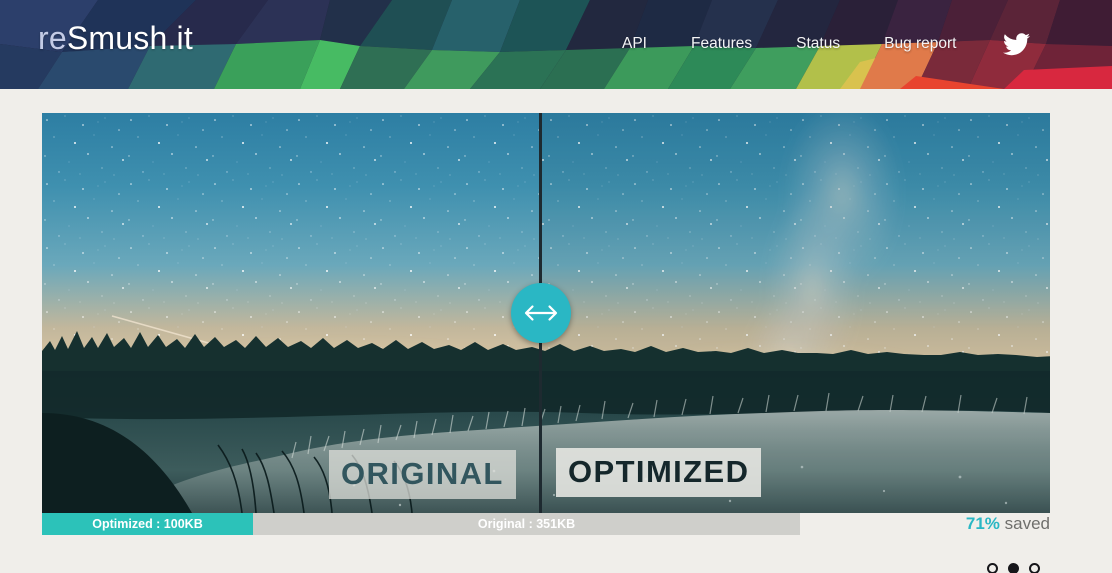 The height and width of the screenshot is (573, 1112). Describe the element at coordinates (422, 474) in the screenshot. I see `label-original: ORIGINAL` at that location.